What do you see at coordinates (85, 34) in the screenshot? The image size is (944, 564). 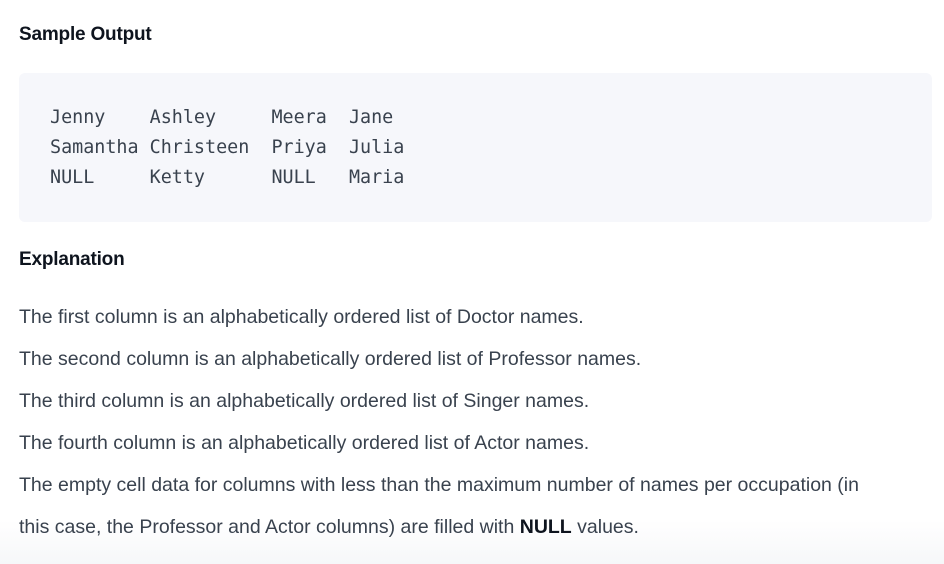 I see `sample-output-heading: Sample Output` at bounding box center [85, 34].